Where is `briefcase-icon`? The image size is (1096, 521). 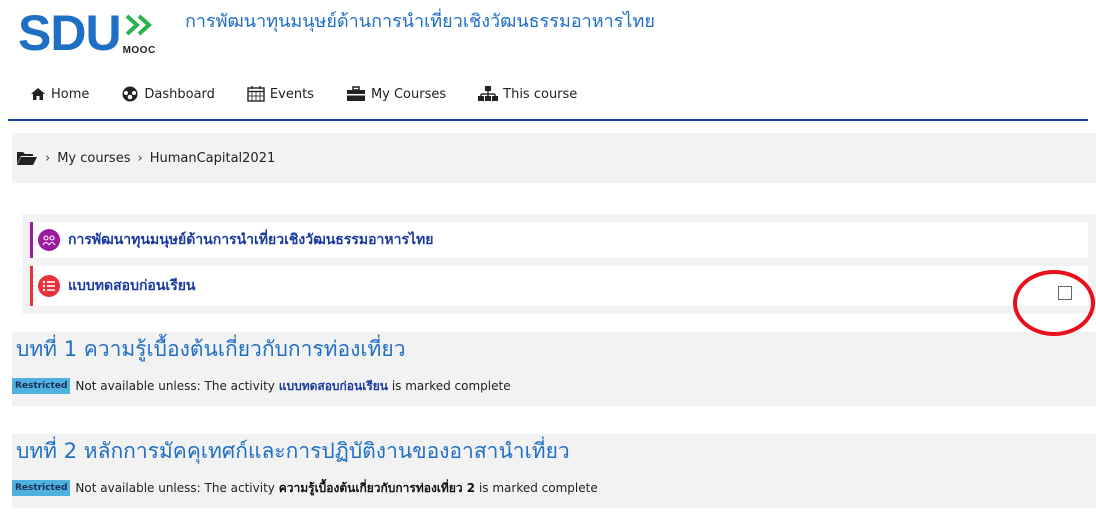
briefcase-icon is located at coordinates (355, 93).